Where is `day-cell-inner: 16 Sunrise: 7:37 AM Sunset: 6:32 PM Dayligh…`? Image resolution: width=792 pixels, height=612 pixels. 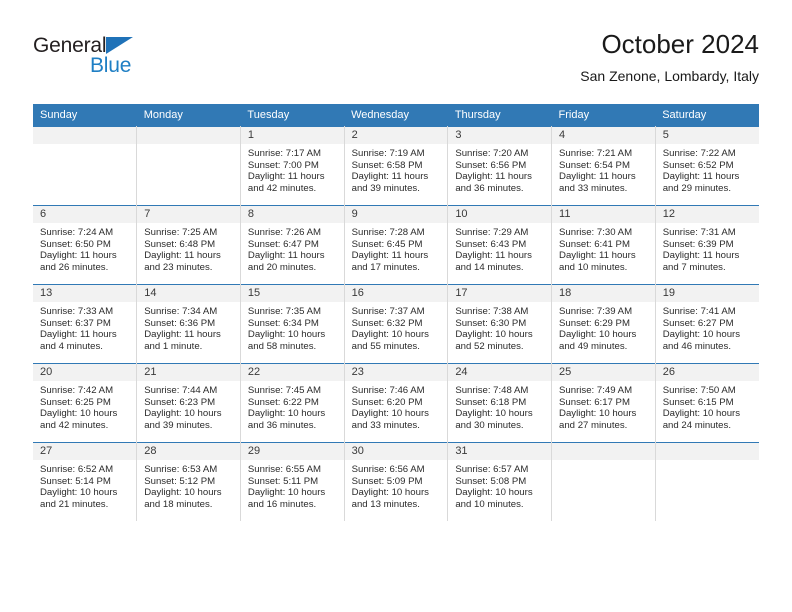
day-cell-inner: 16 Sunrise: 7:37 AM Sunset: 6:32 PM Dayligh… is located at coordinates (396, 324).